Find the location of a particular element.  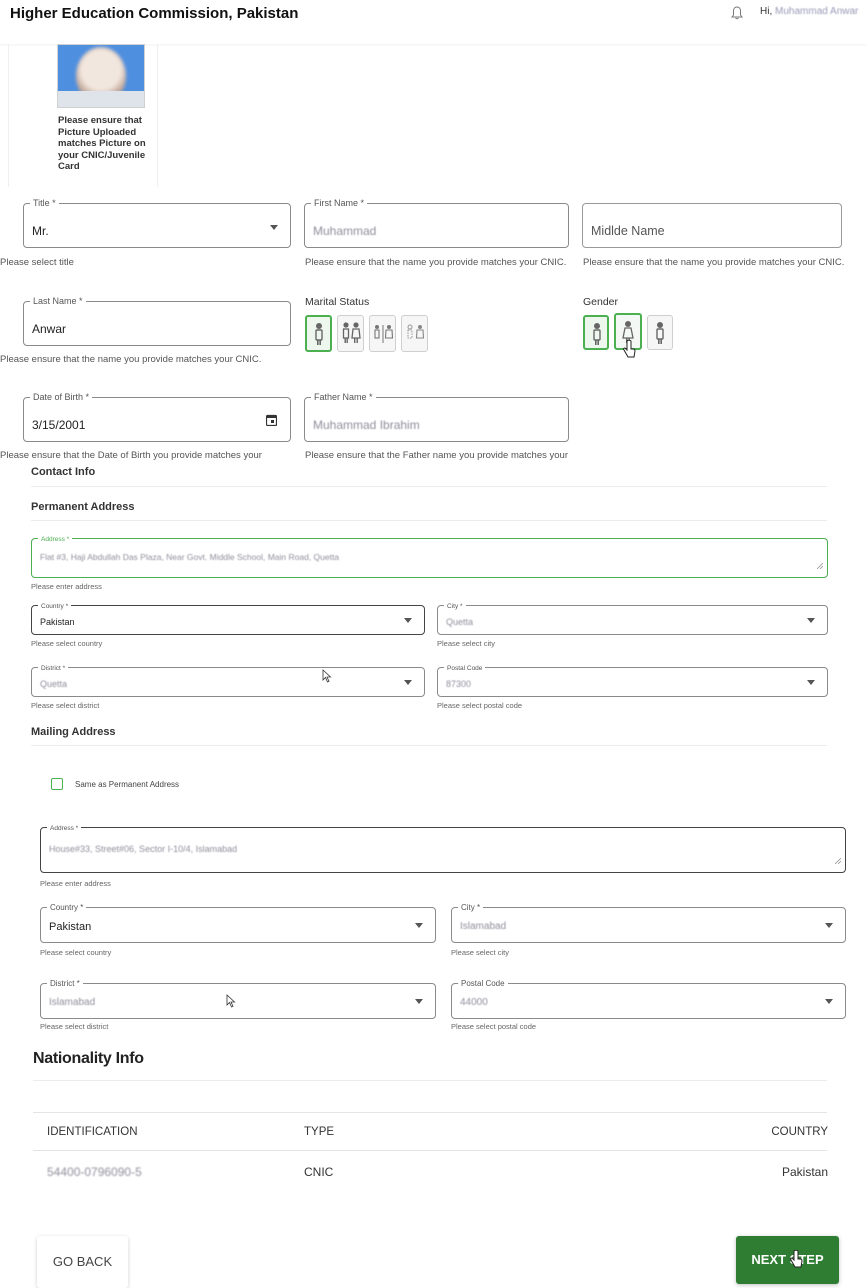

title-value: Mr. is located at coordinates (40, 231).